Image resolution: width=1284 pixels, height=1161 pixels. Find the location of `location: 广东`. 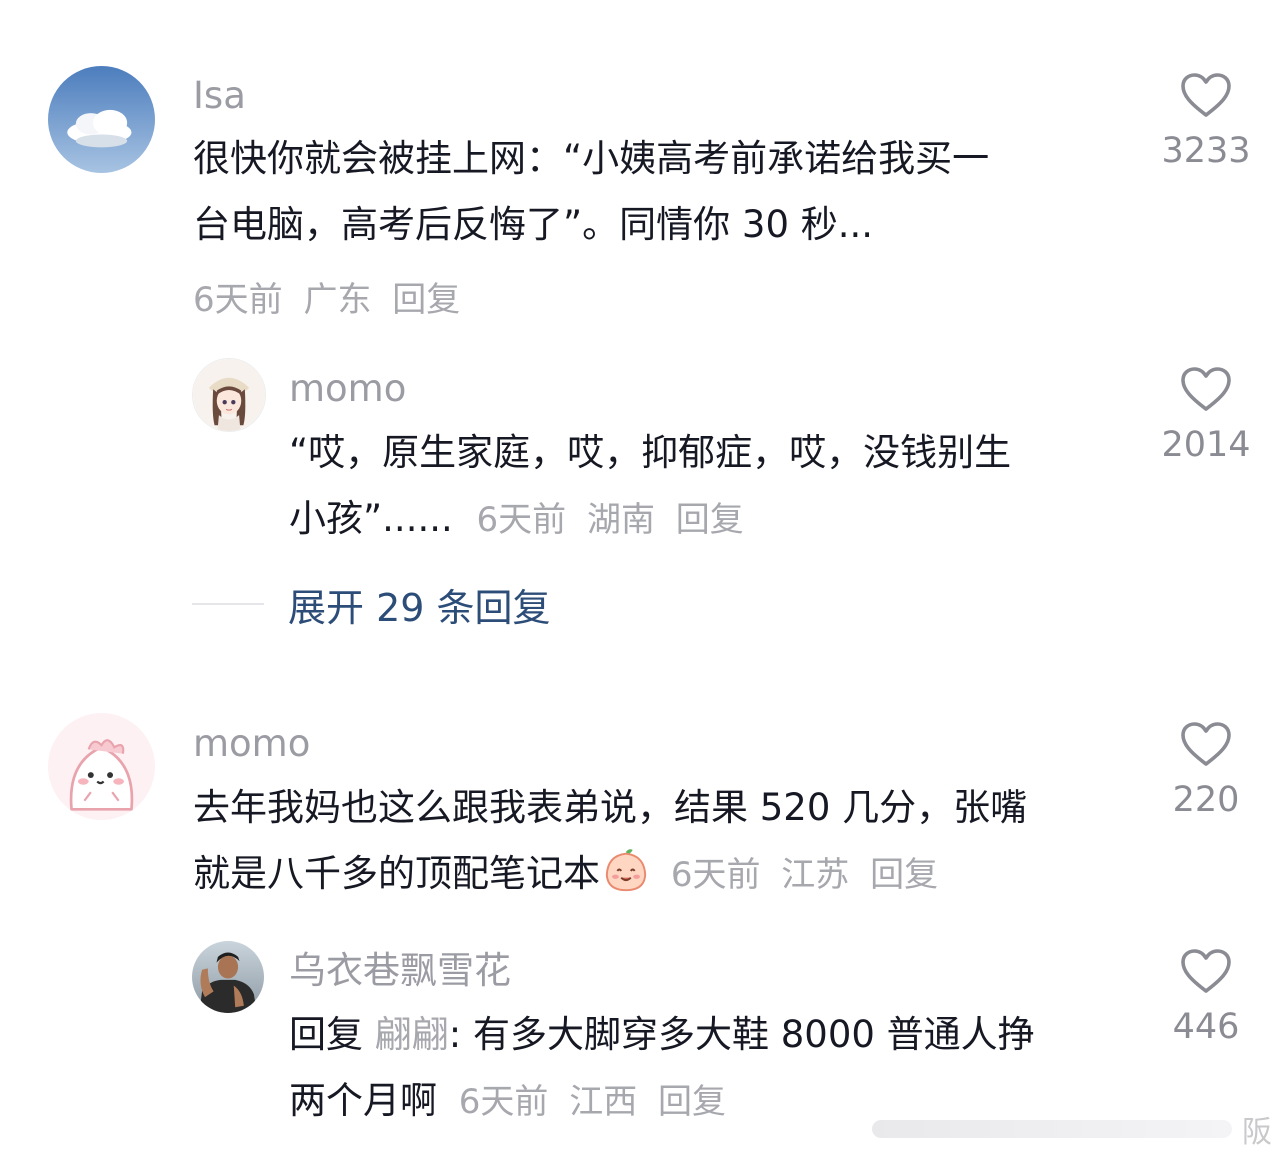

location: 广东 is located at coordinates (337, 300).